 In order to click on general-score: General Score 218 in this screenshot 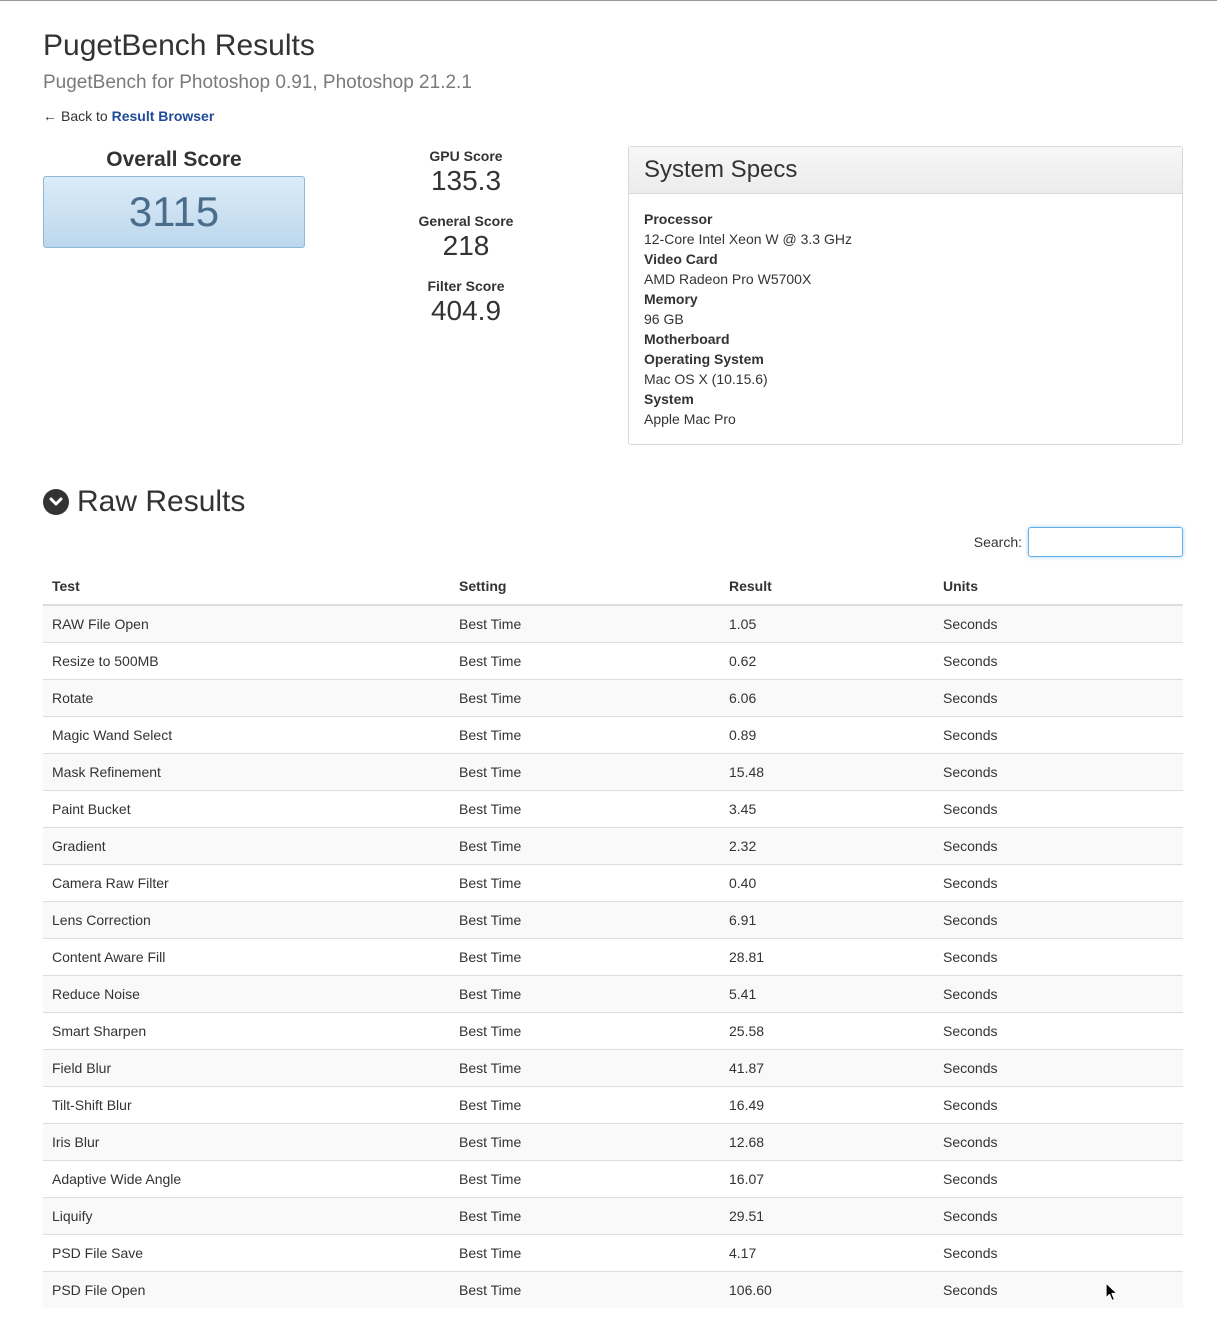, I will do `click(466, 244)`.